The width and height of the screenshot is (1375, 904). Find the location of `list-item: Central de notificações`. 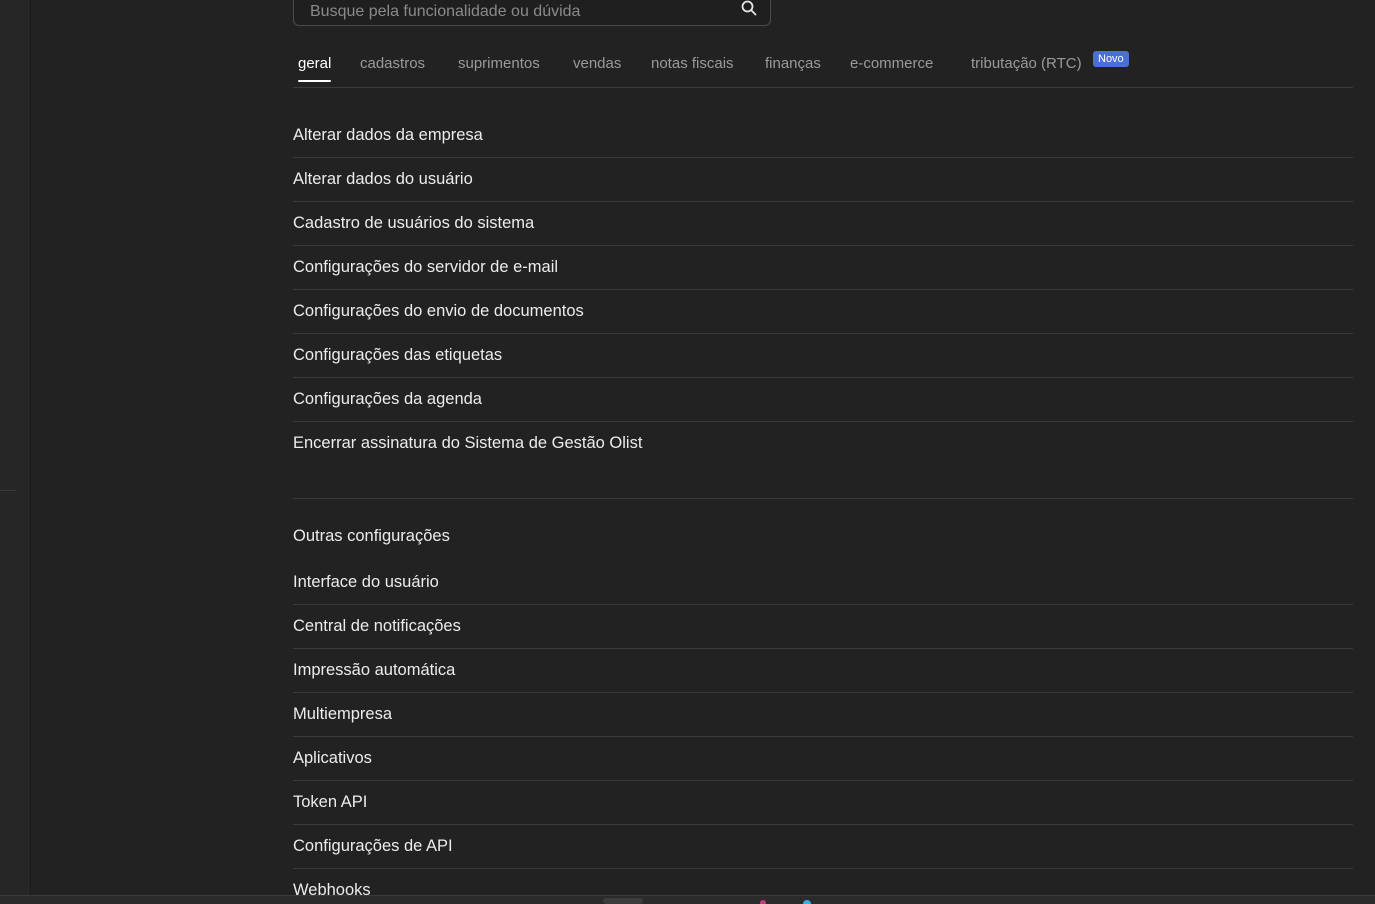

list-item: Central de notificações is located at coordinates (823, 627).